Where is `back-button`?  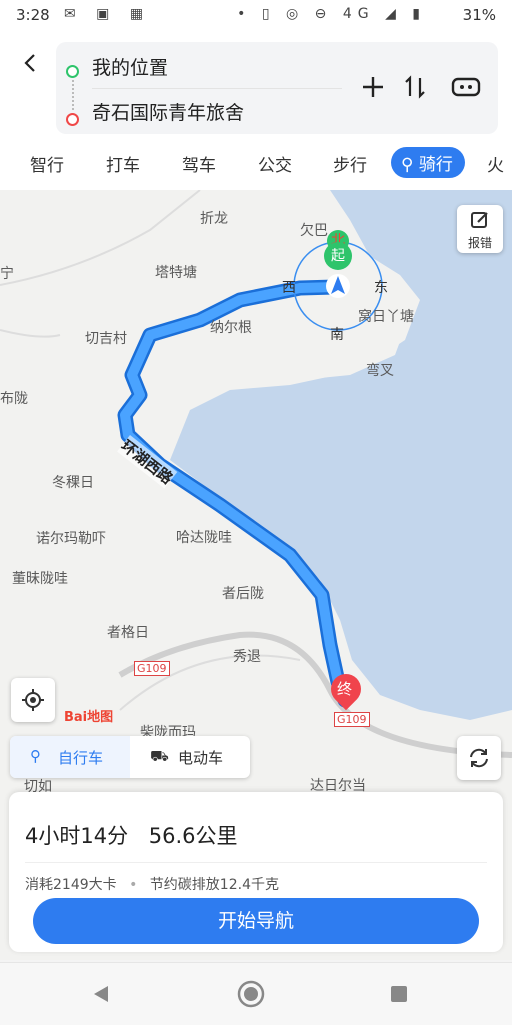
back-button is located at coordinates (31, 63).